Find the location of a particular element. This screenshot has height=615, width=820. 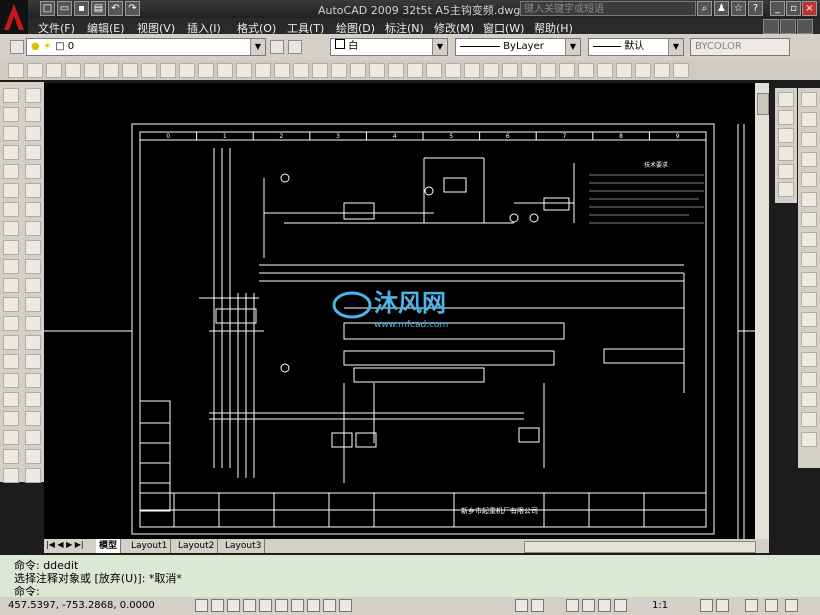

linetype-dropdown: ByLayer ▼ is located at coordinates (518, 47).